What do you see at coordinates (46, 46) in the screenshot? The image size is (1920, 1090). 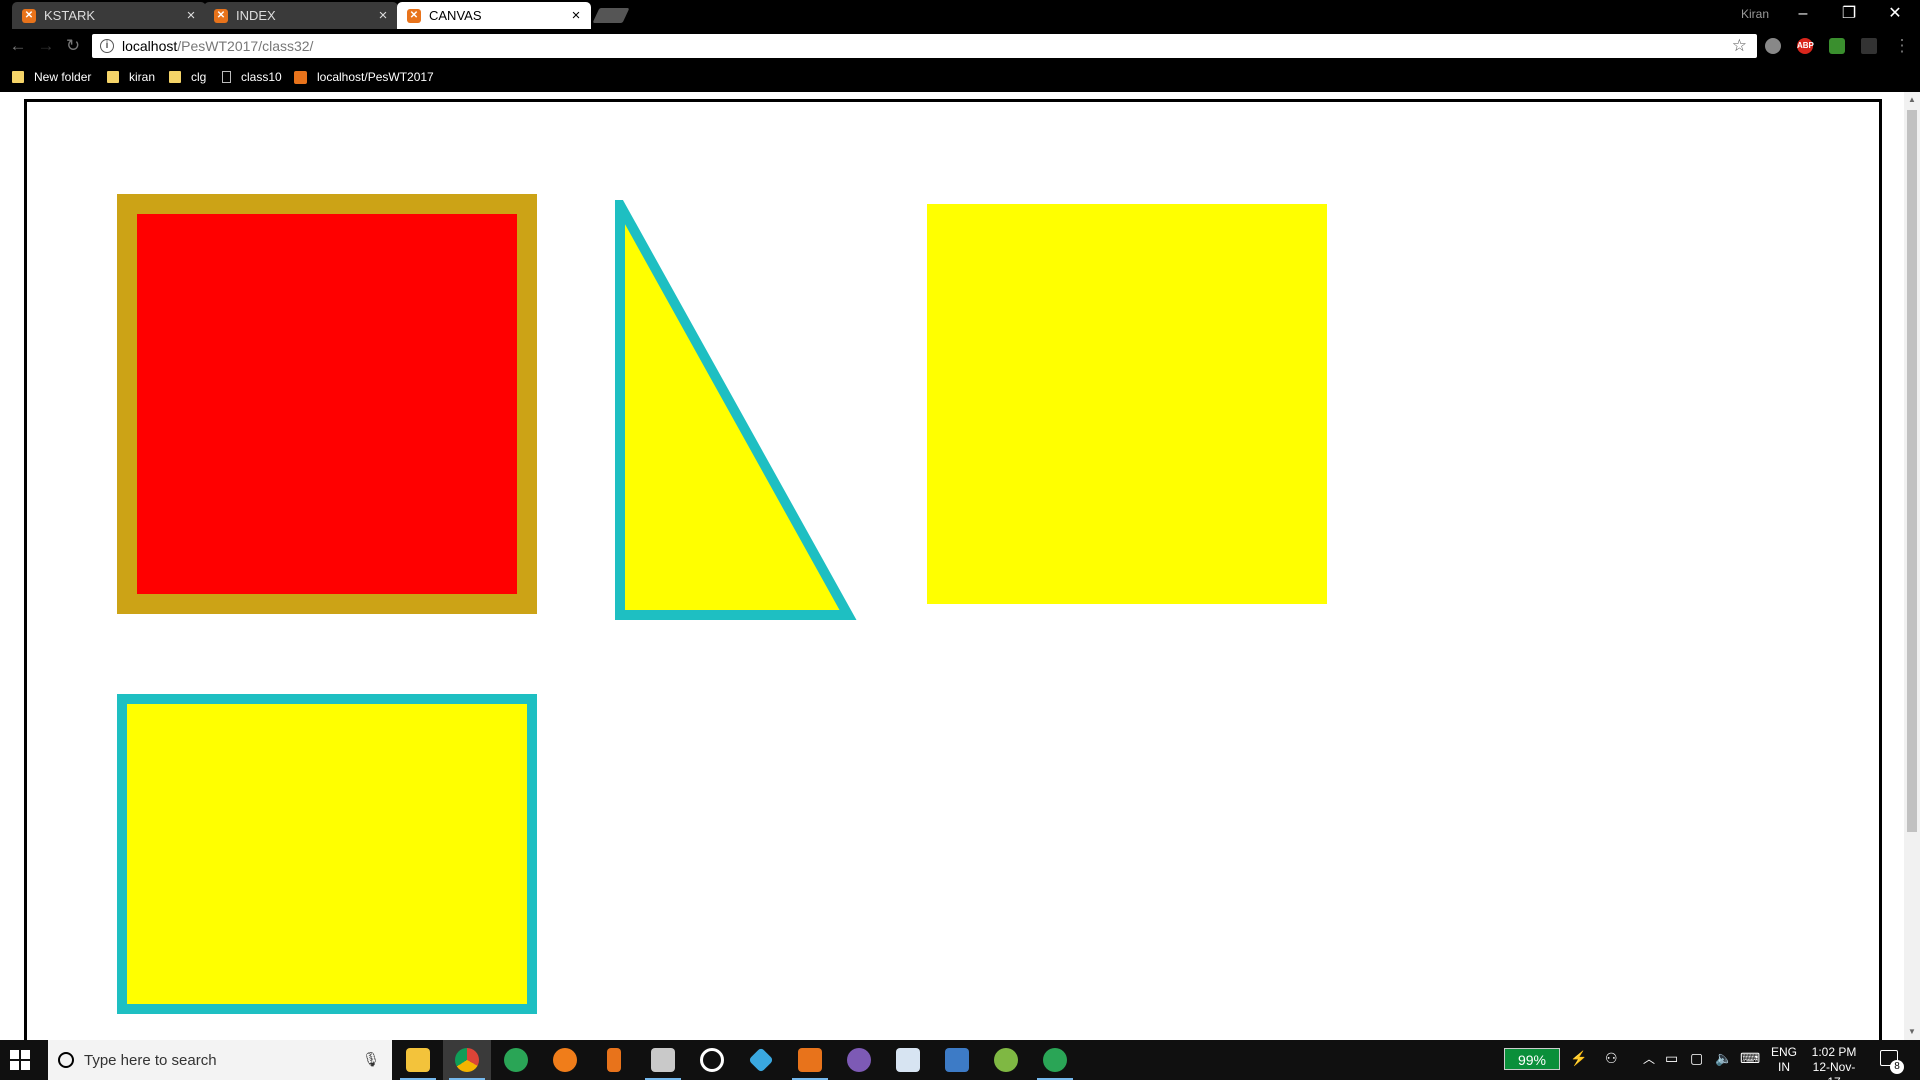 I see `forward-icon: →` at bounding box center [46, 46].